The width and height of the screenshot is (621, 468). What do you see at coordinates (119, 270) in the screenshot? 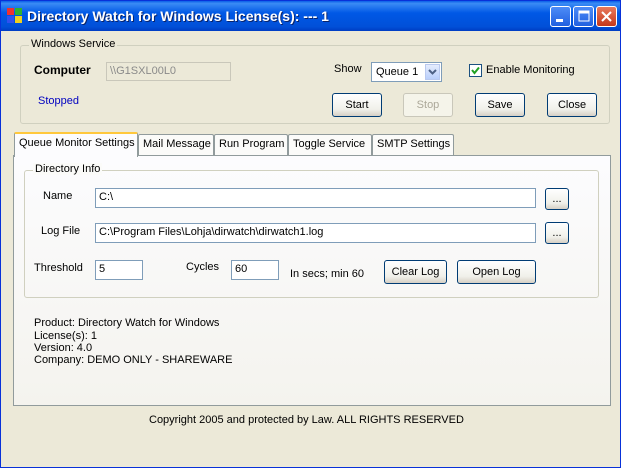
I see `threshold-field: 5` at bounding box center [119, 270].